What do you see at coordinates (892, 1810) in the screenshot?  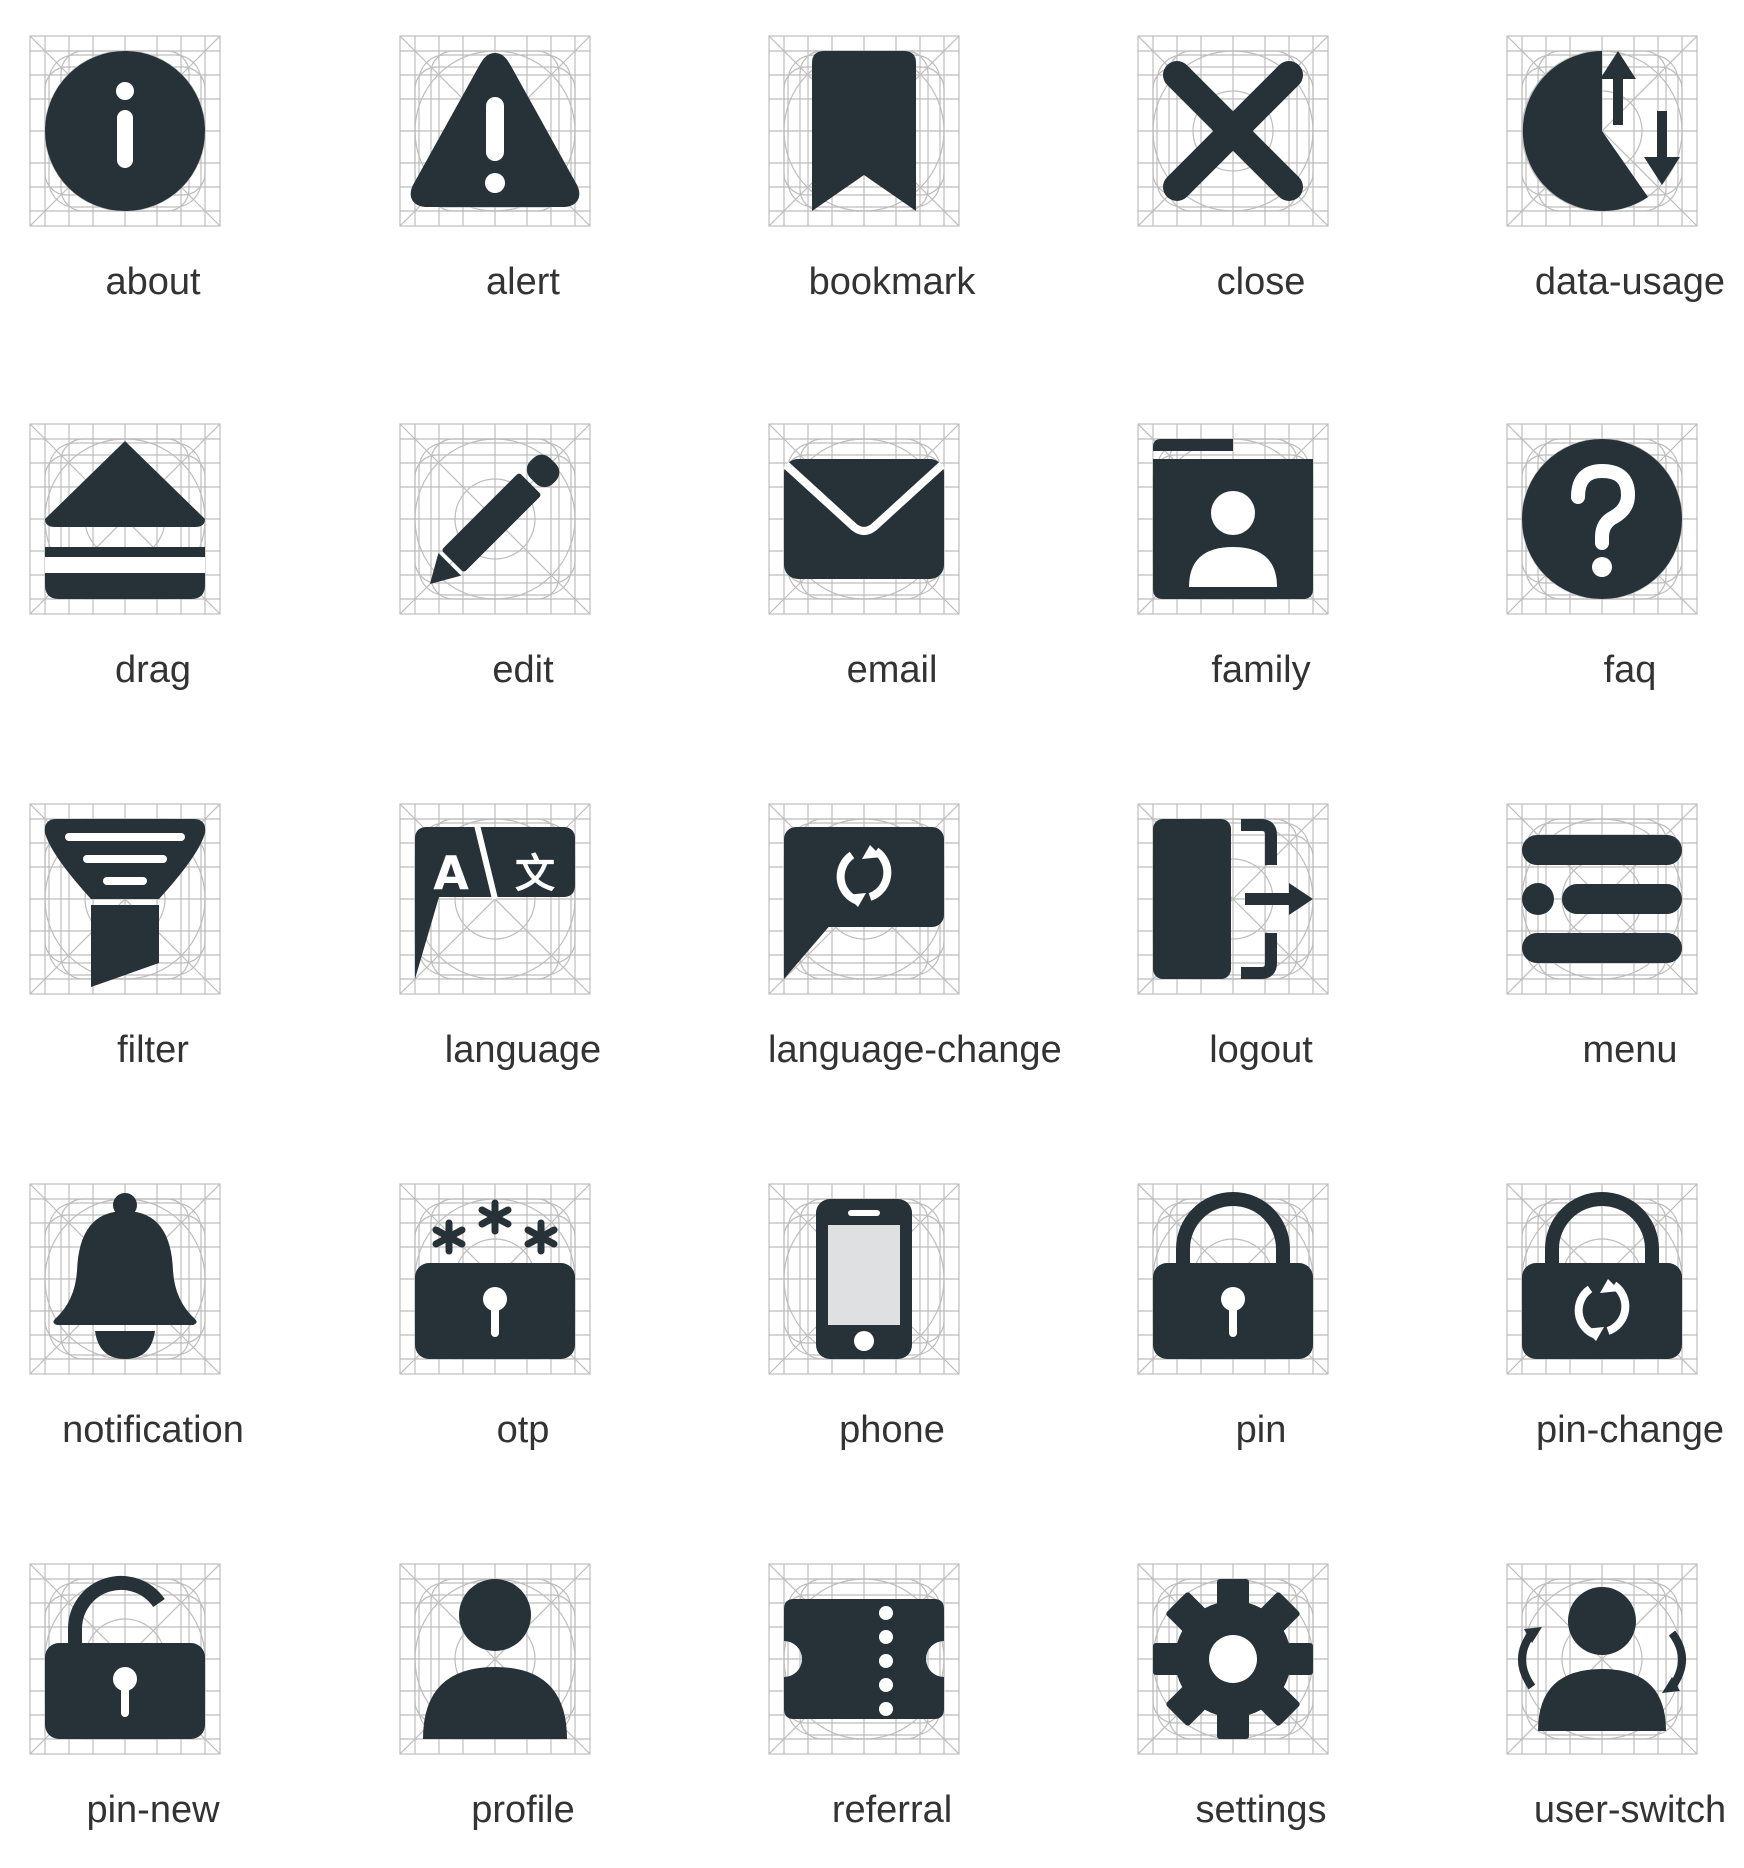 I see `icon-label: referral` at bounding box center [892, 1810].